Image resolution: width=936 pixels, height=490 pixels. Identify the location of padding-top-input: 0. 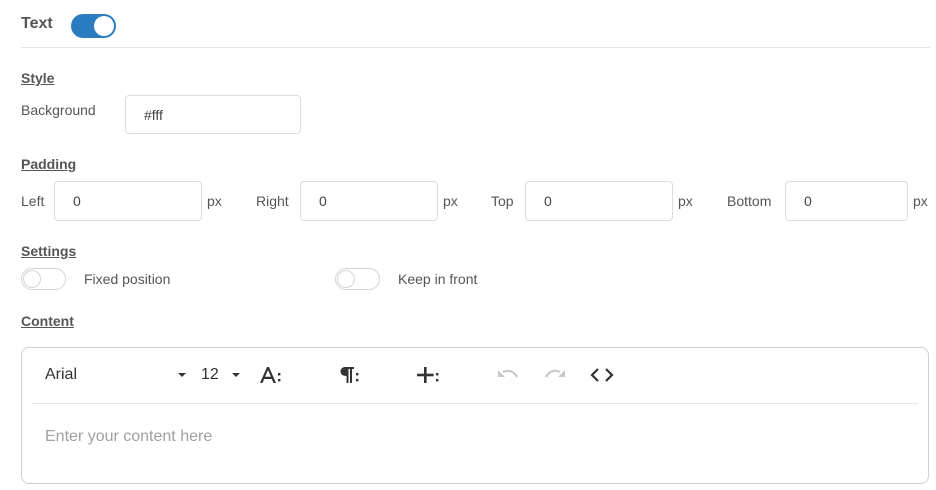
(599, 201).